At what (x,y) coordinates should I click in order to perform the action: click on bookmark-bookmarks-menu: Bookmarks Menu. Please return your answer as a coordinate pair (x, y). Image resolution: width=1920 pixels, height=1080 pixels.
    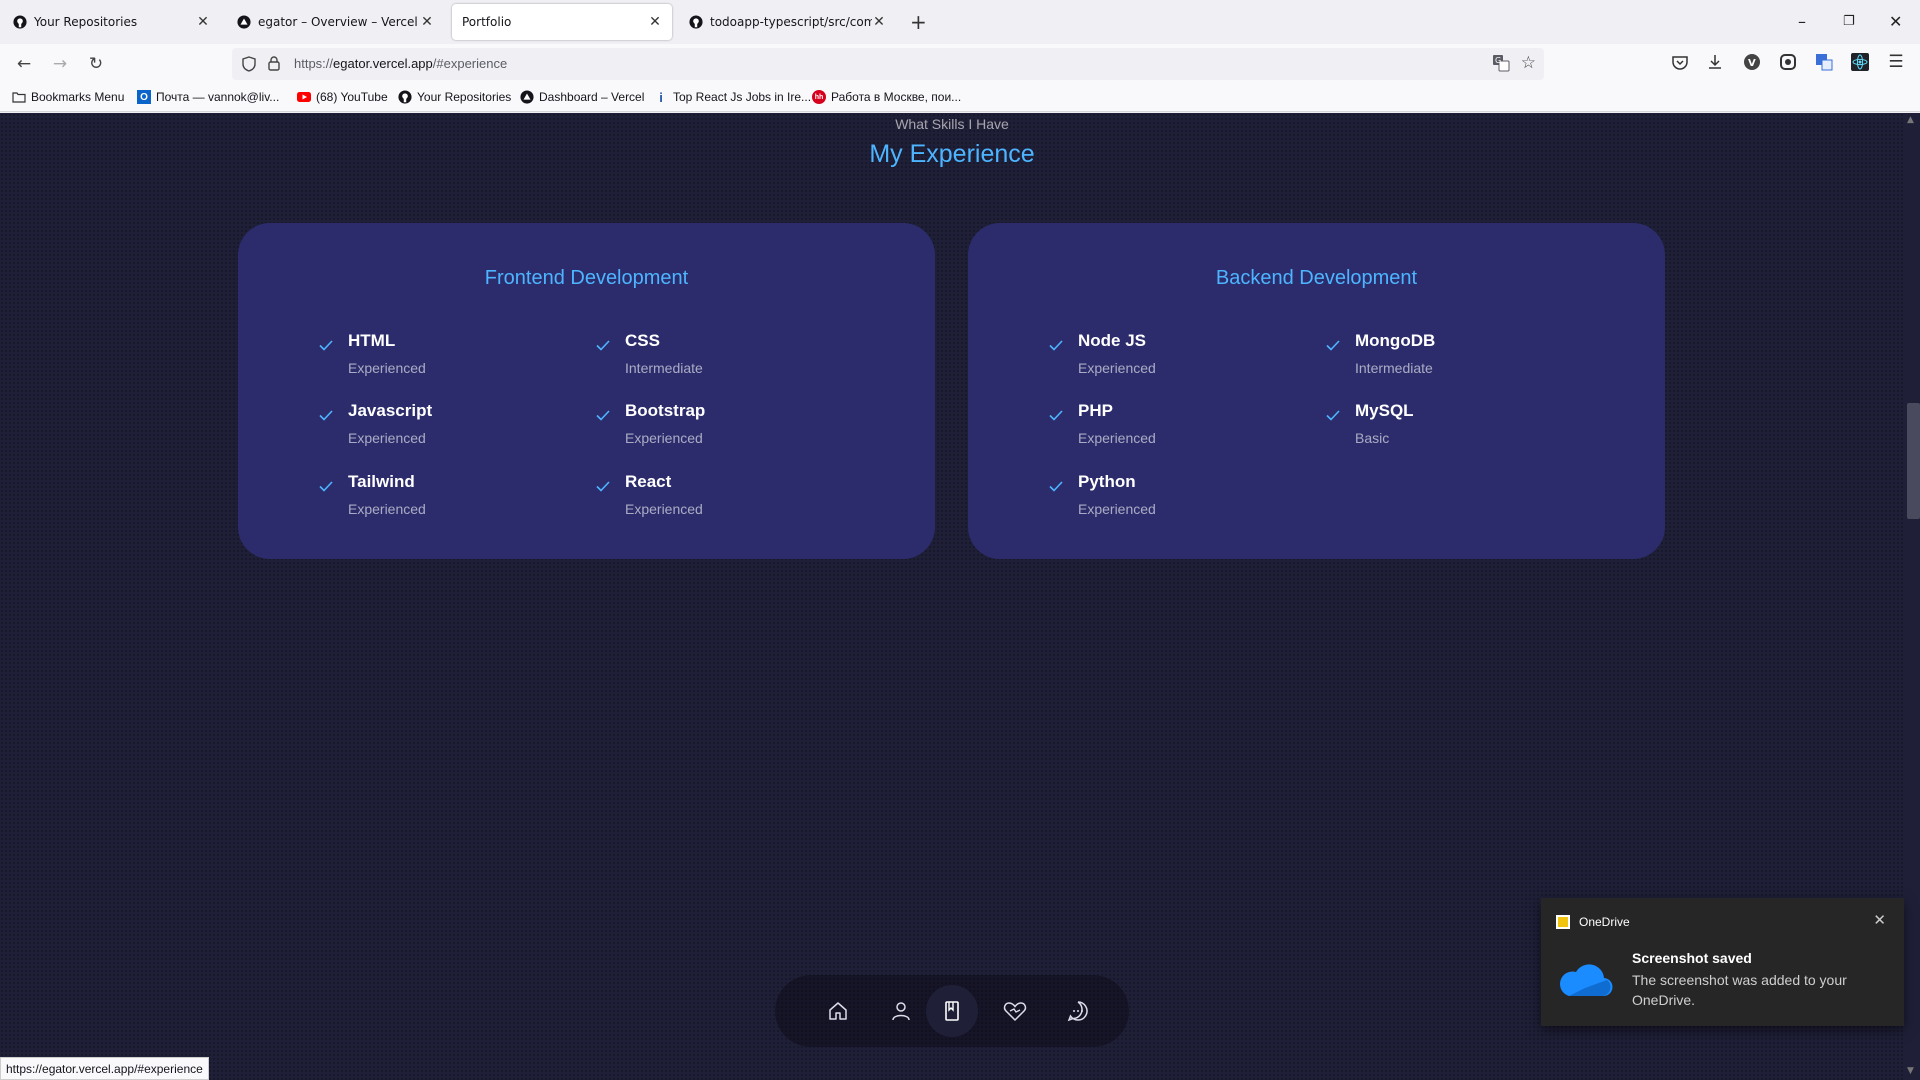
    Looking at the image, I should click on (68, 97).